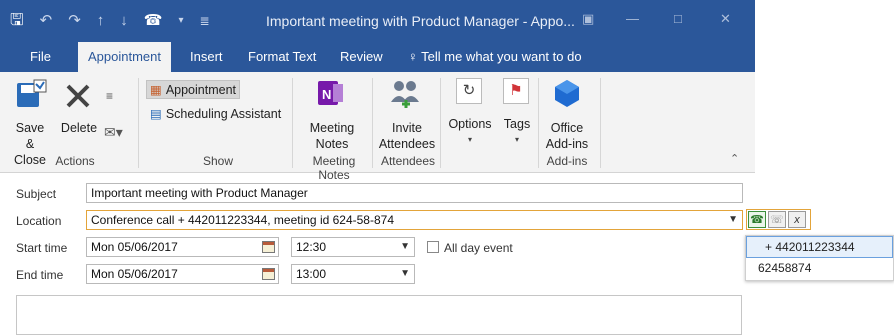 The image size is (894, 335). What do you see at coordinates (79, 128) in the screenshot?
I see `delete-button: Delete` at bounding box center [79, 128].